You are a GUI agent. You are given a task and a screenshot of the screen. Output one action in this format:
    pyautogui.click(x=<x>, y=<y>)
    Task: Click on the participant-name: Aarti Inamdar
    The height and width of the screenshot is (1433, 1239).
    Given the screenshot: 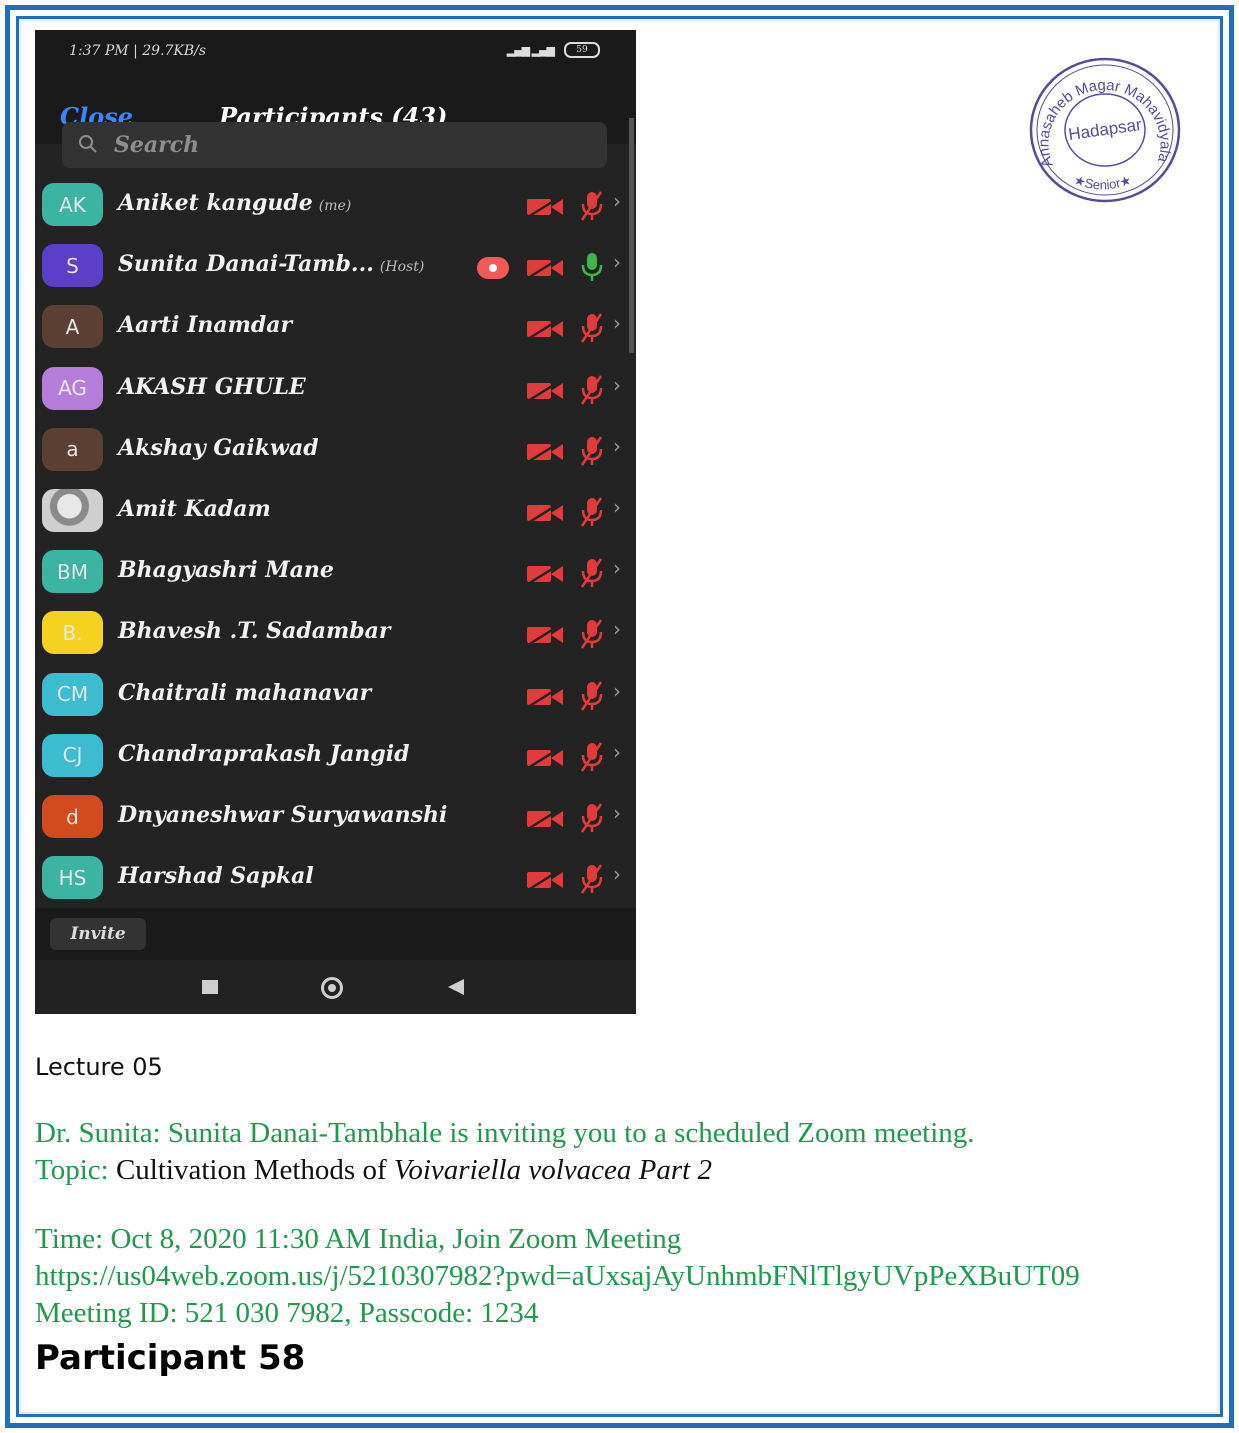 What is the action you would take?
    pyautogui.click(x=205, y=325)
    